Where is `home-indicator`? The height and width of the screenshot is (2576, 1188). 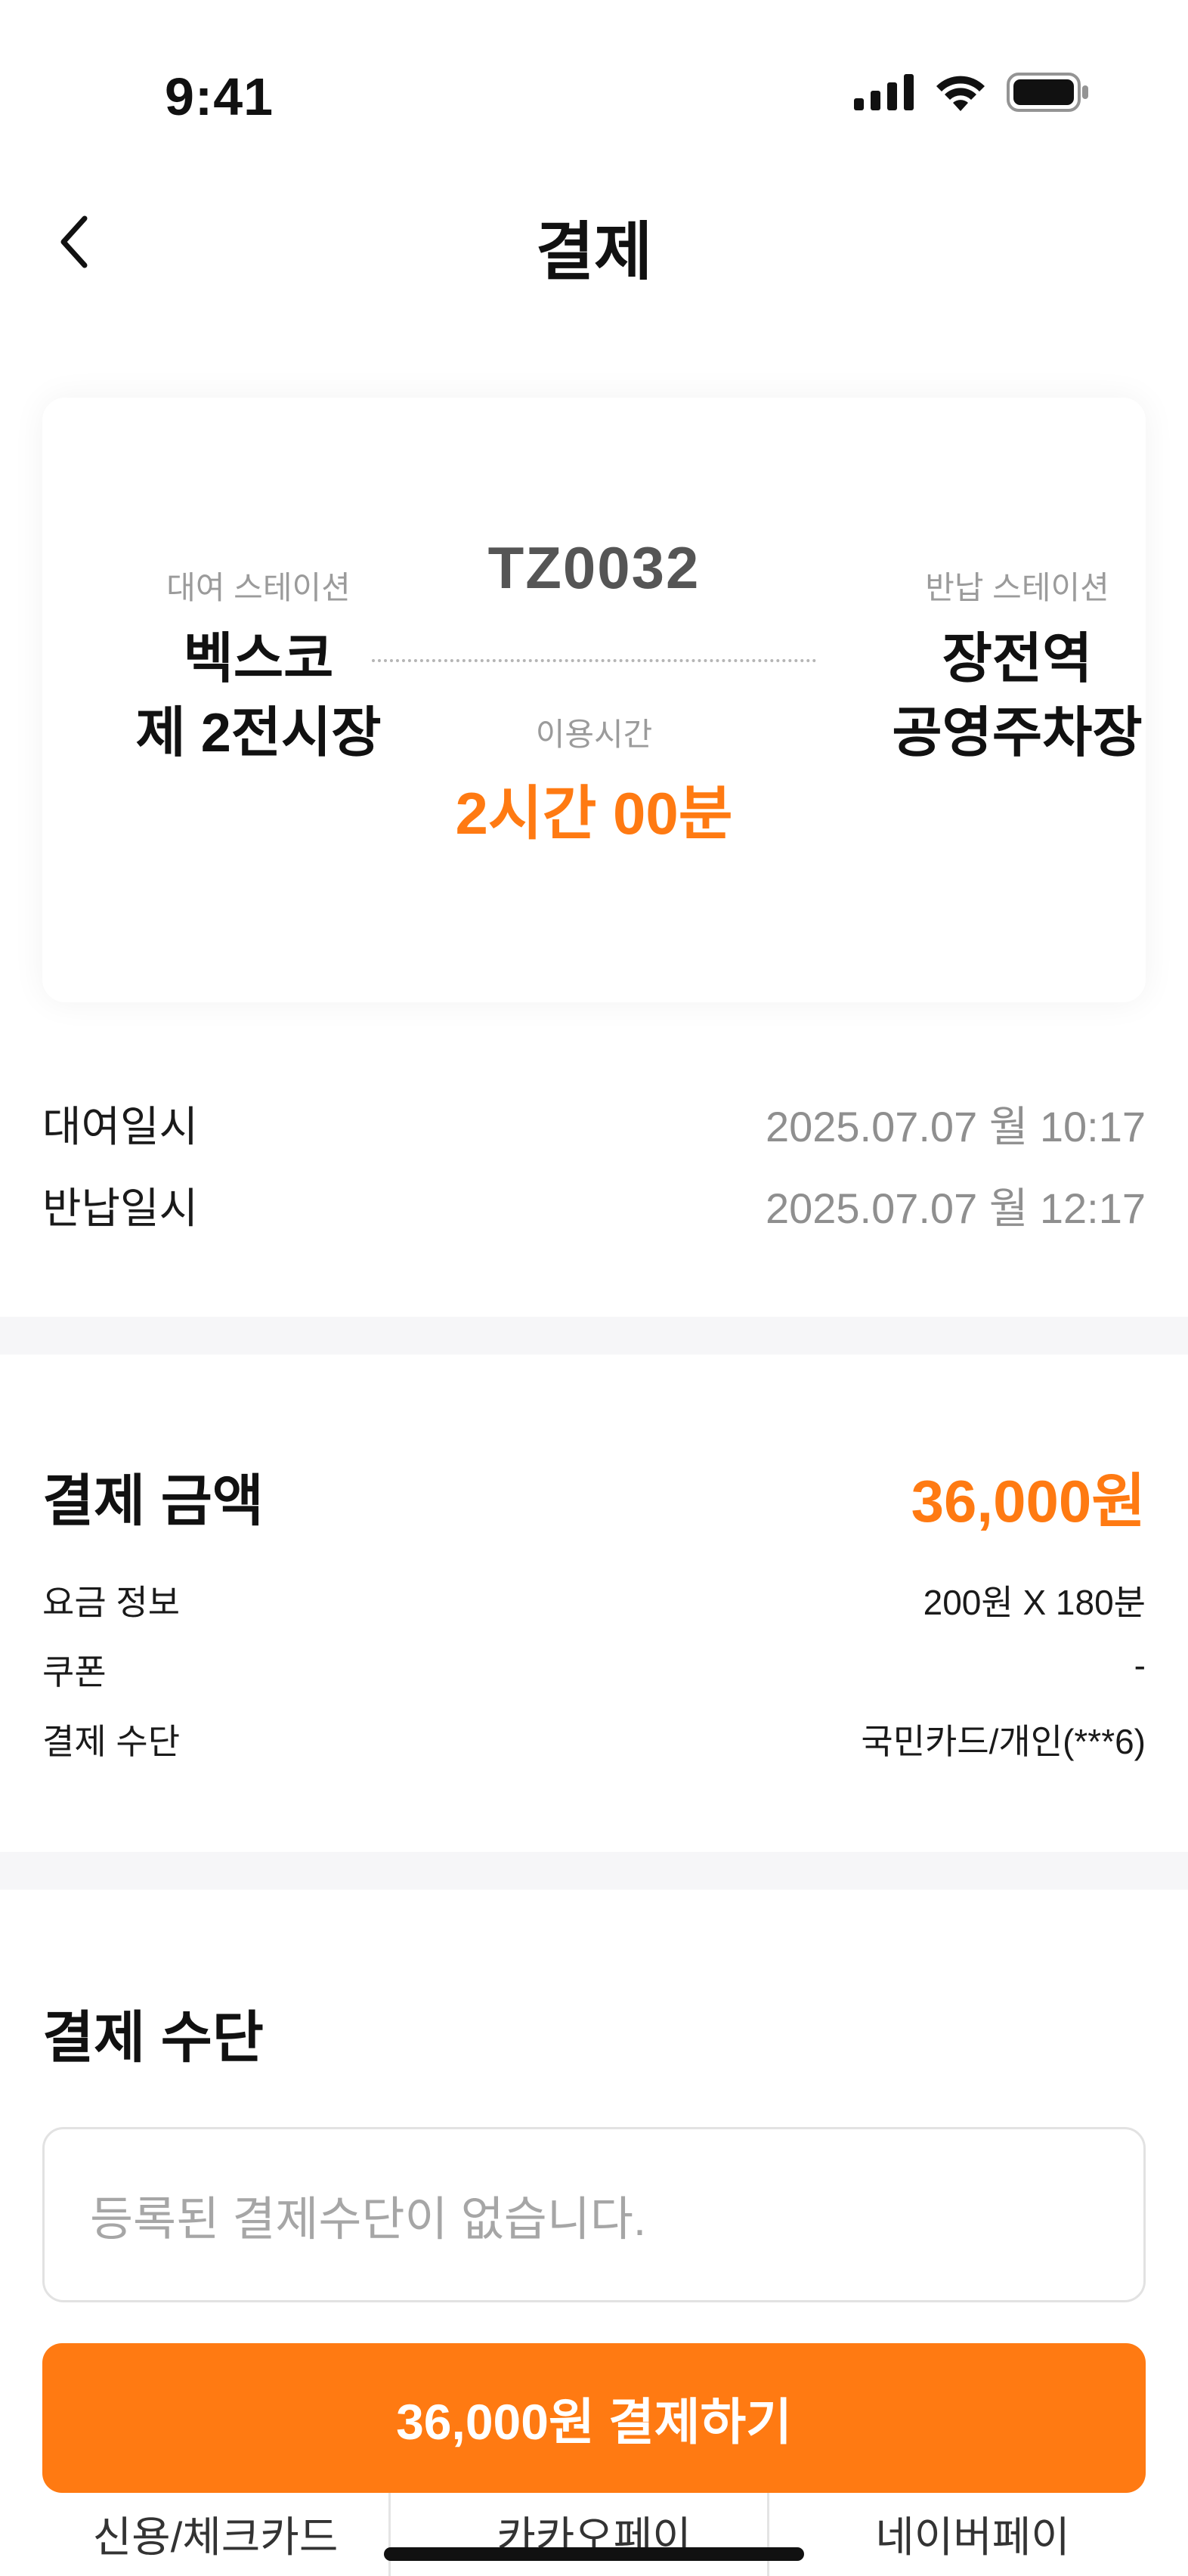 home-indicator is located at coordinates (594, 2554).